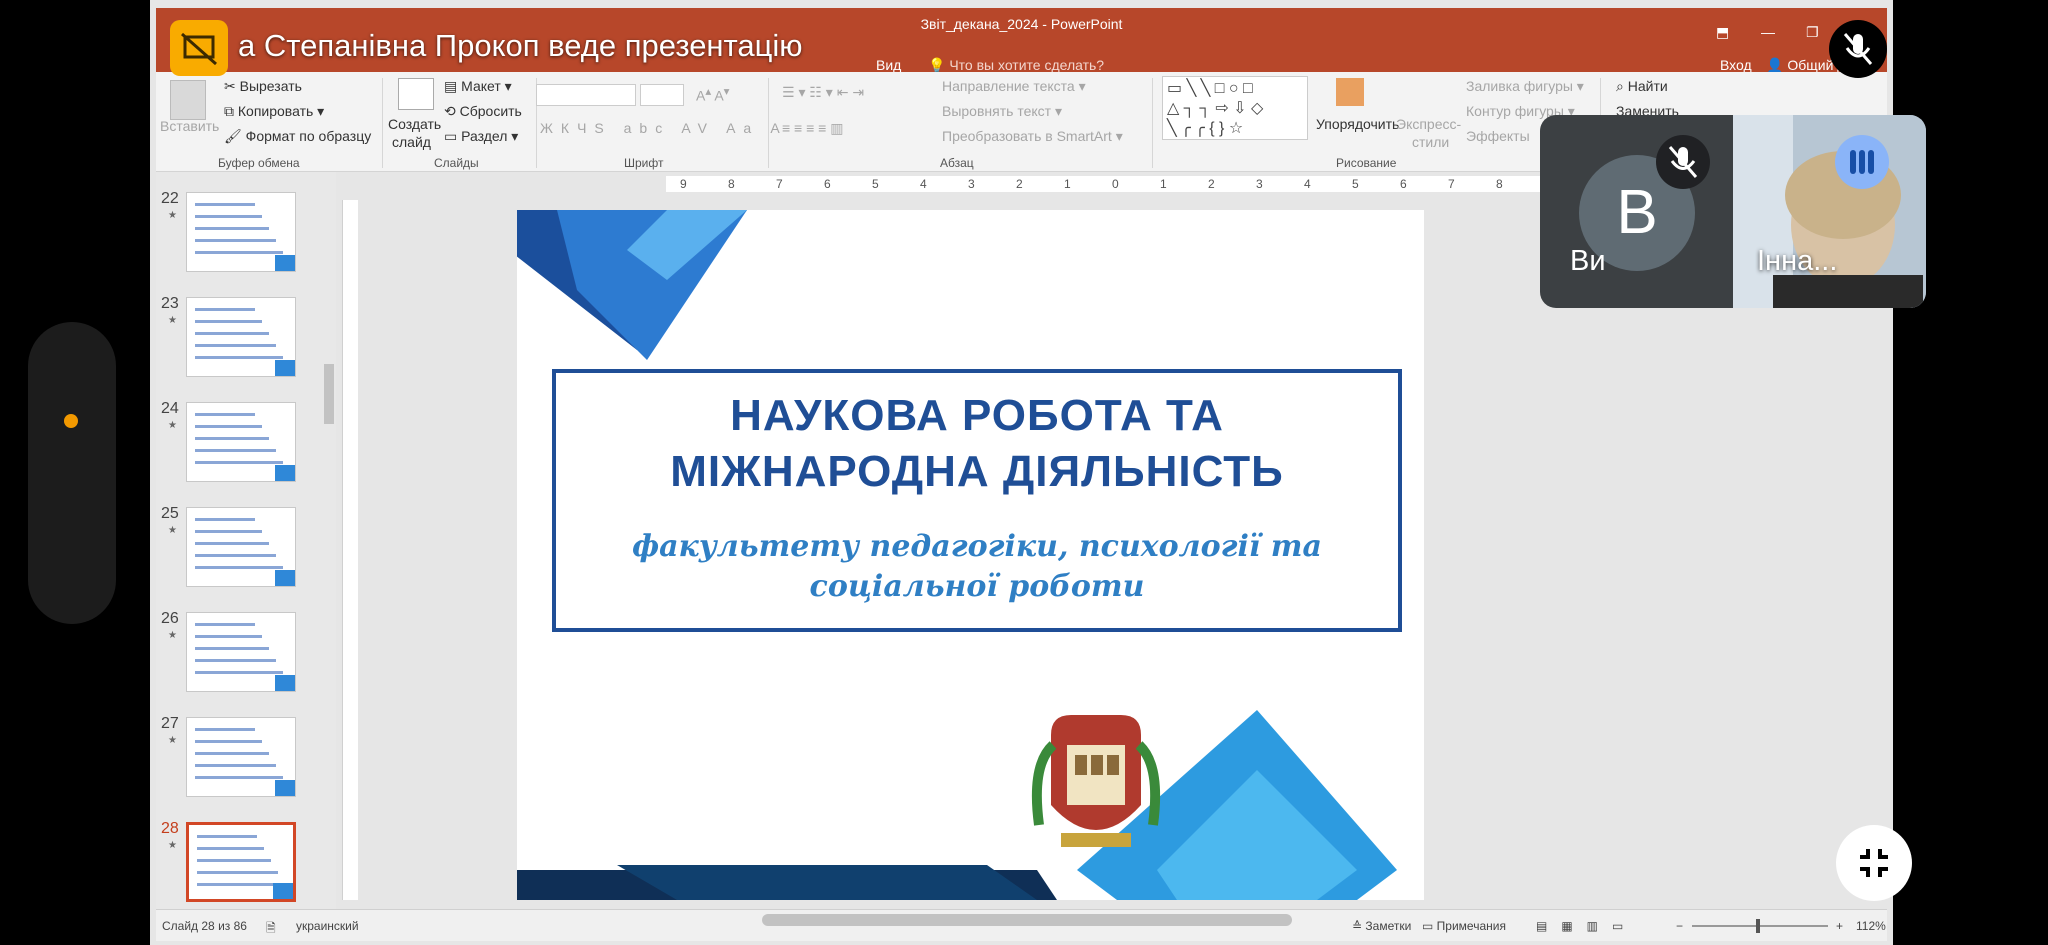 Image resolution: width=2048 pixels, height=945 pixels. Describe the element at coordinates (72, 473) in the screenshot. I see `side-panel-handle` at that location.